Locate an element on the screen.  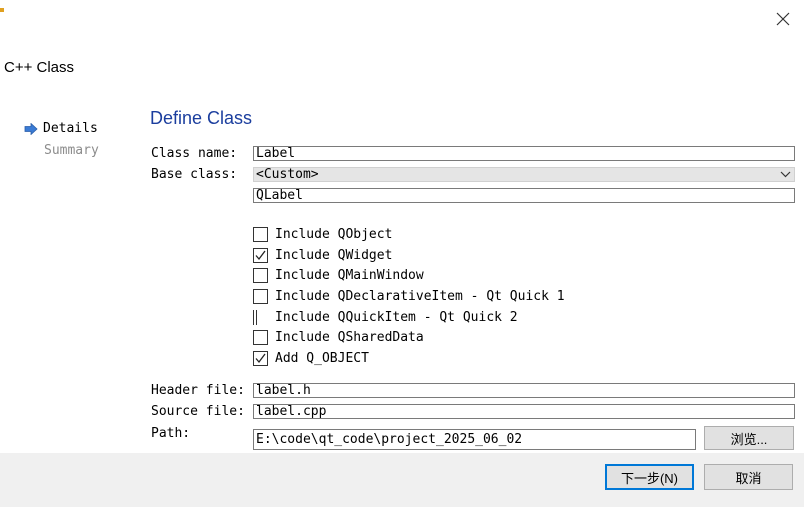
checkbox-include-qdeclarativeitem: Include QDeclarativeItem - Qt Quick 1 is located at coordinates (409, 296).